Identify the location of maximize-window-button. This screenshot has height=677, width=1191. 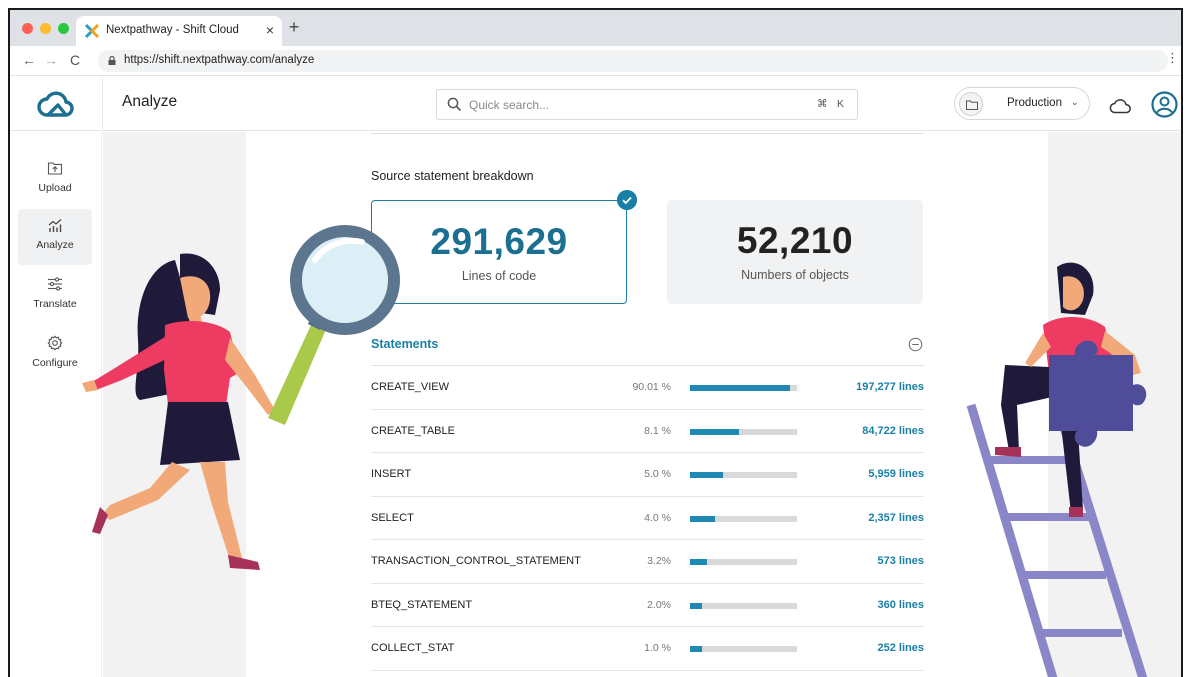
(63, 28).